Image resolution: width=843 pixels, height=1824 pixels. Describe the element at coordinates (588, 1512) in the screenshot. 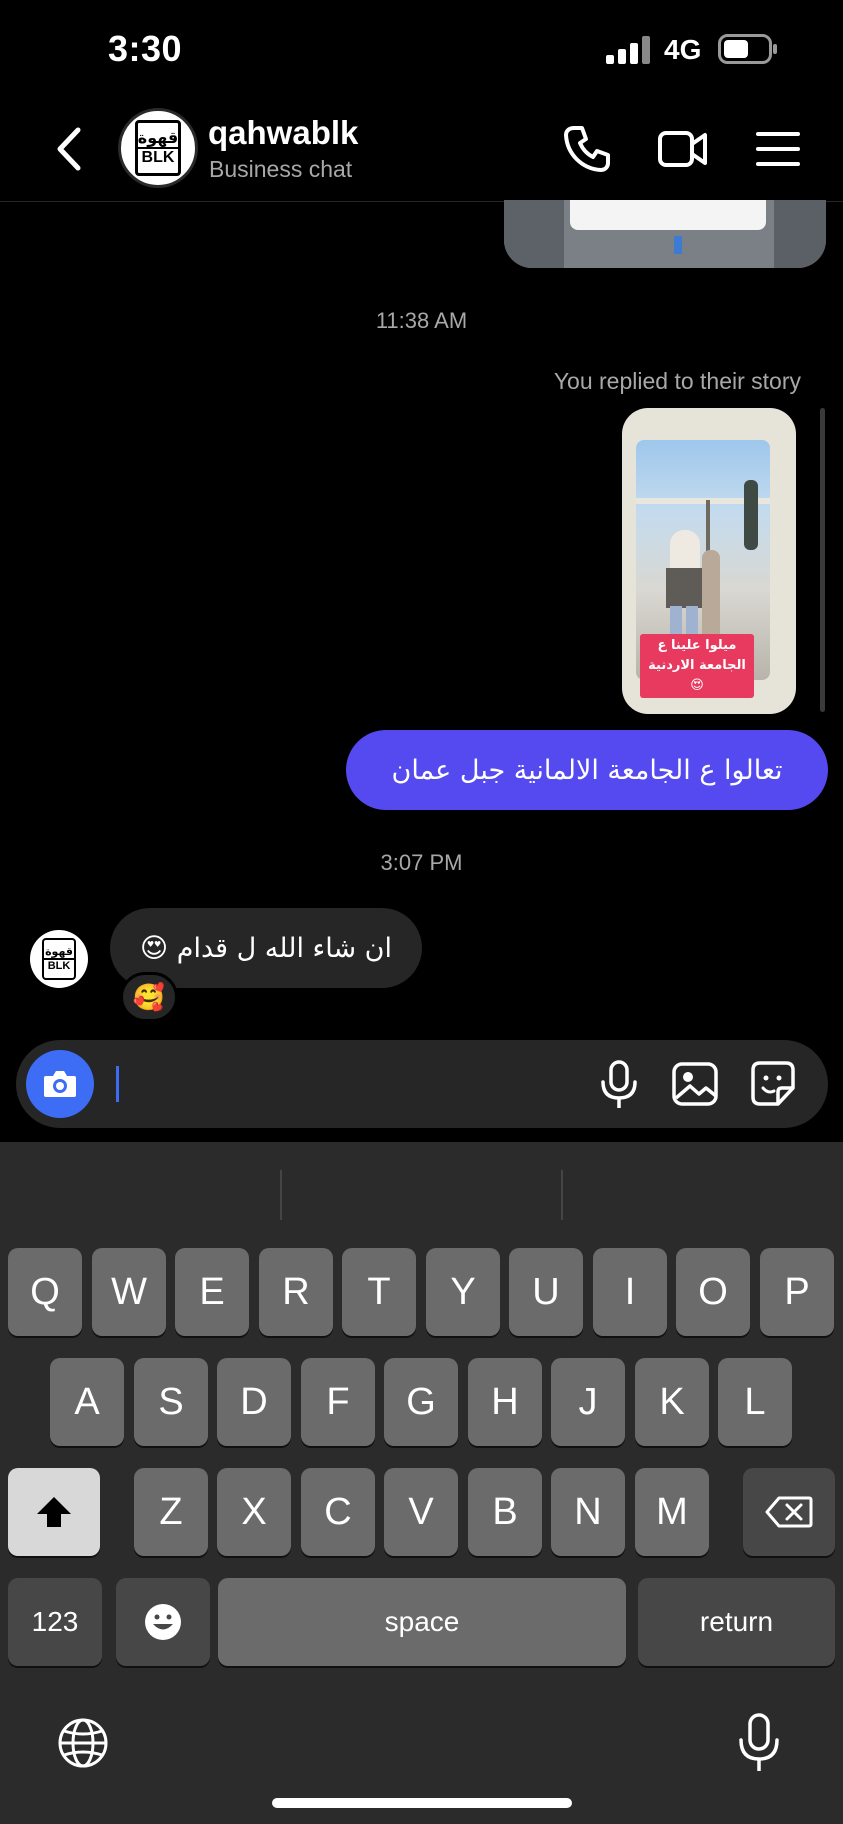

I see `key-n: N` at that location.